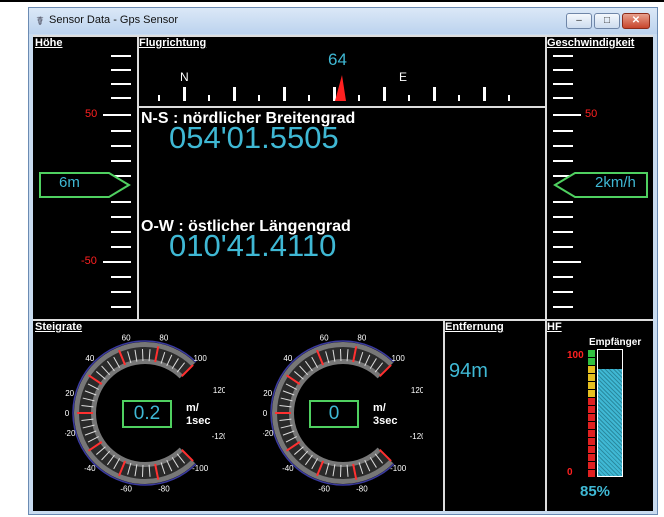 This screenshot has height=517, width=664. I want to click on rf-color-bar, so click(591, 414).